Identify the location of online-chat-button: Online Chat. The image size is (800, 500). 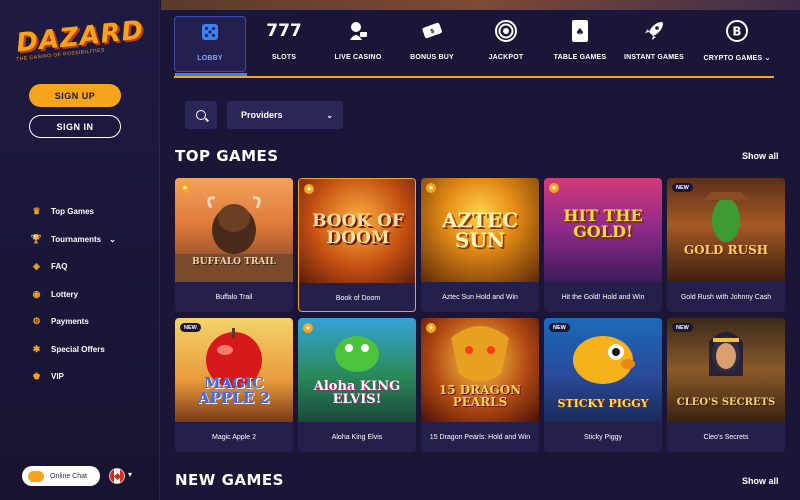
(61, 476).